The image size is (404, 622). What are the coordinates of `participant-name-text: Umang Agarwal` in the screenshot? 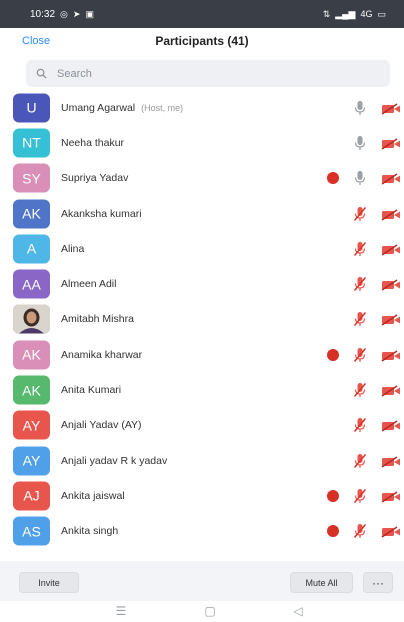 It's located at (98, 107).